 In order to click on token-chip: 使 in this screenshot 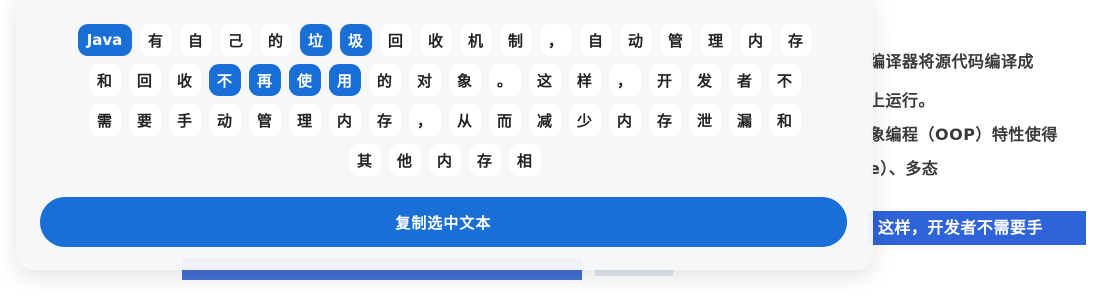, I will do `click(304, 80)`.